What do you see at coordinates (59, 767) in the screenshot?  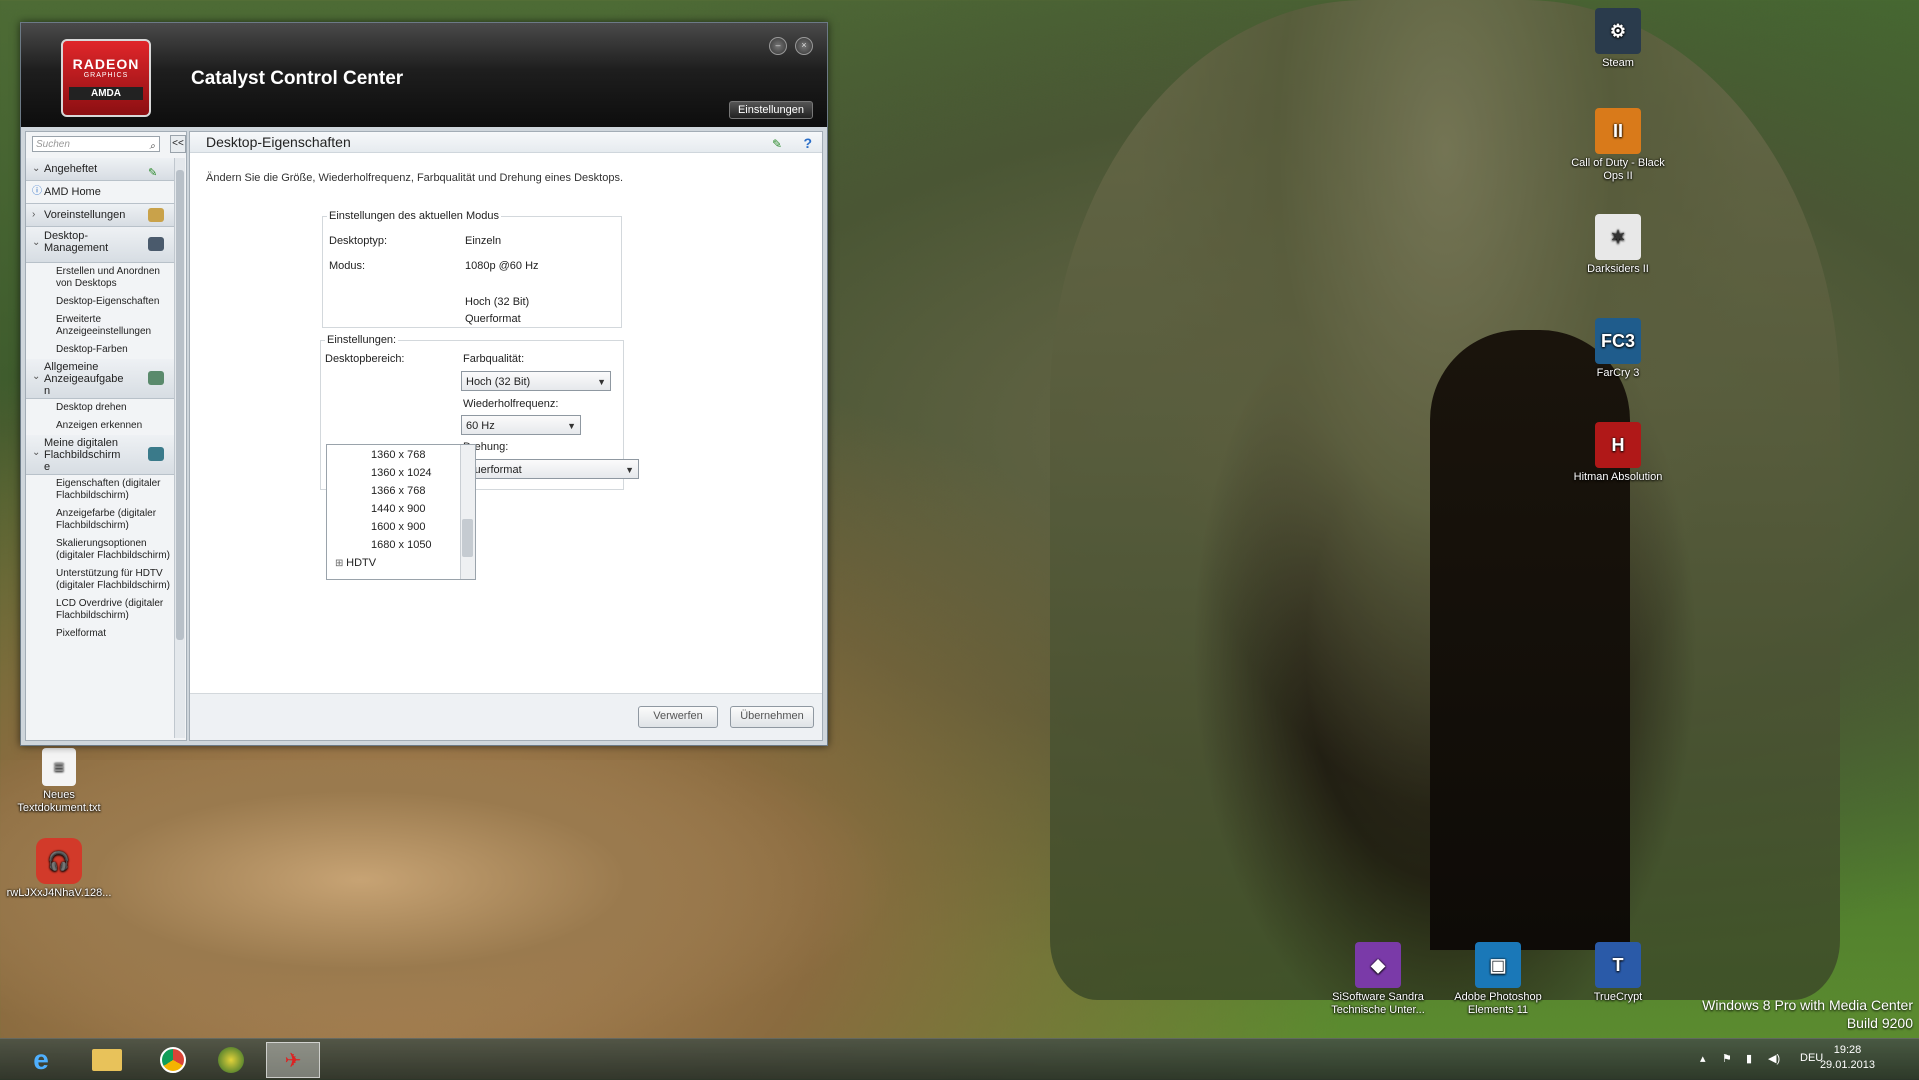 I see `text-file-icon: ≡` at bounding box center [59, 767].